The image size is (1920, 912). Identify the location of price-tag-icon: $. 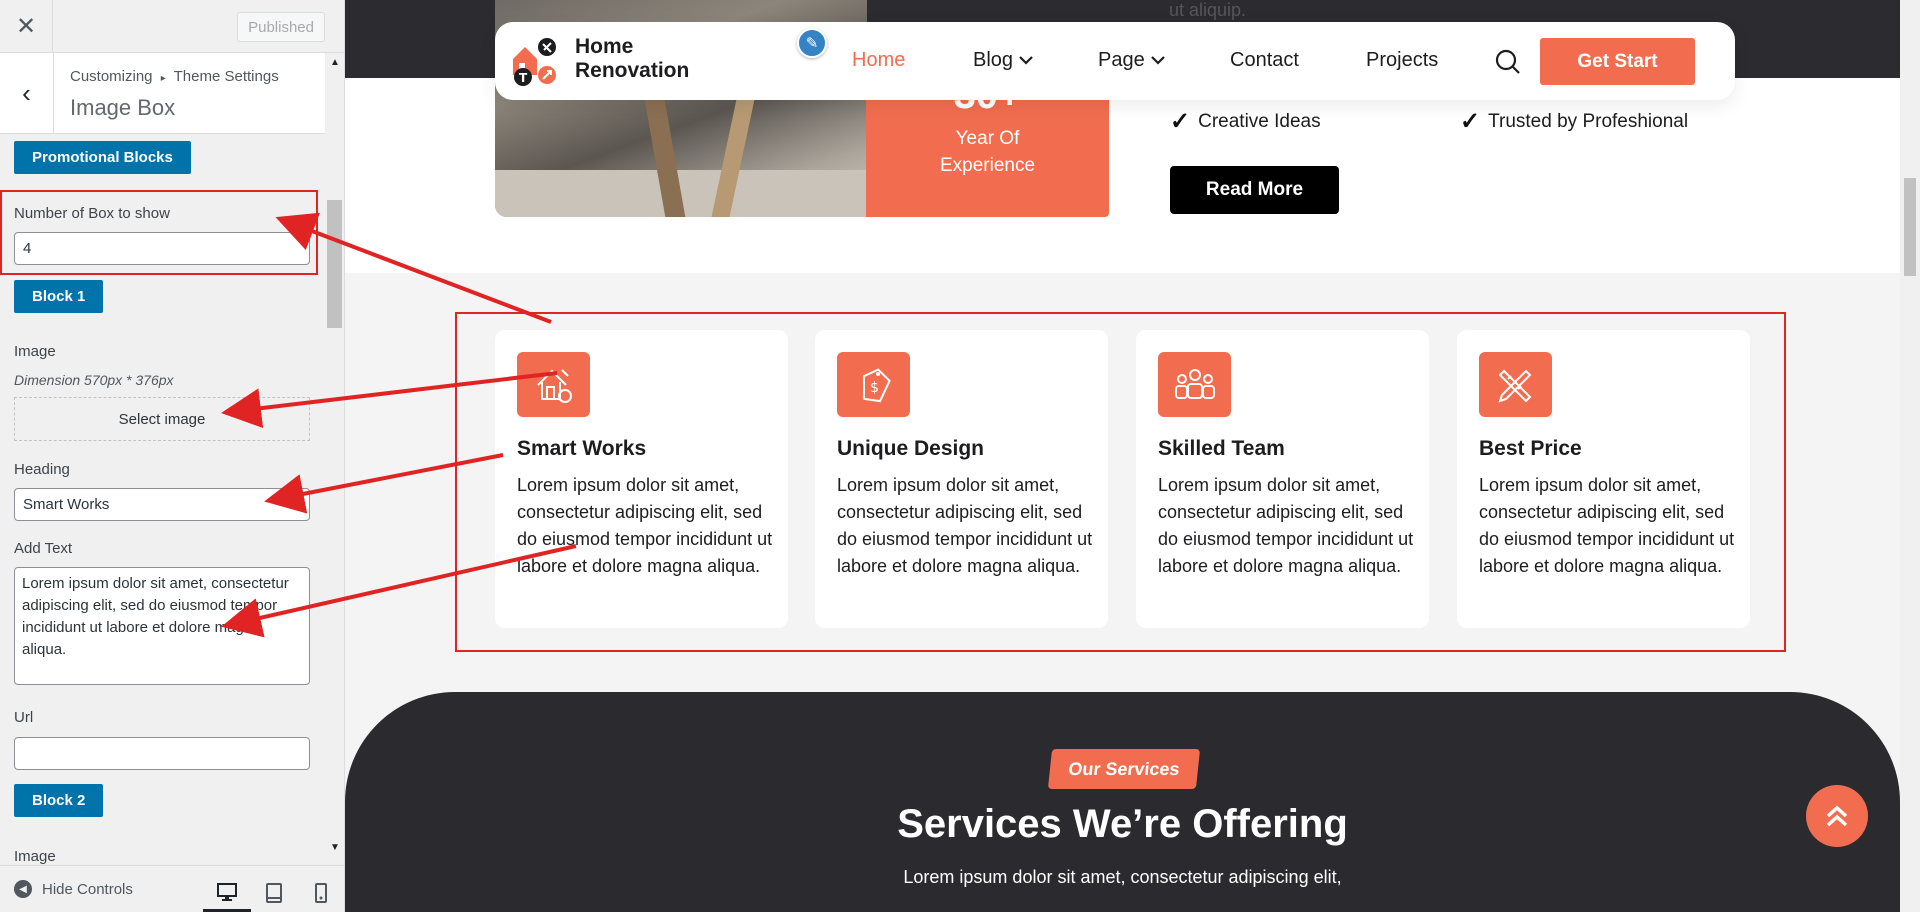
(873, 384).